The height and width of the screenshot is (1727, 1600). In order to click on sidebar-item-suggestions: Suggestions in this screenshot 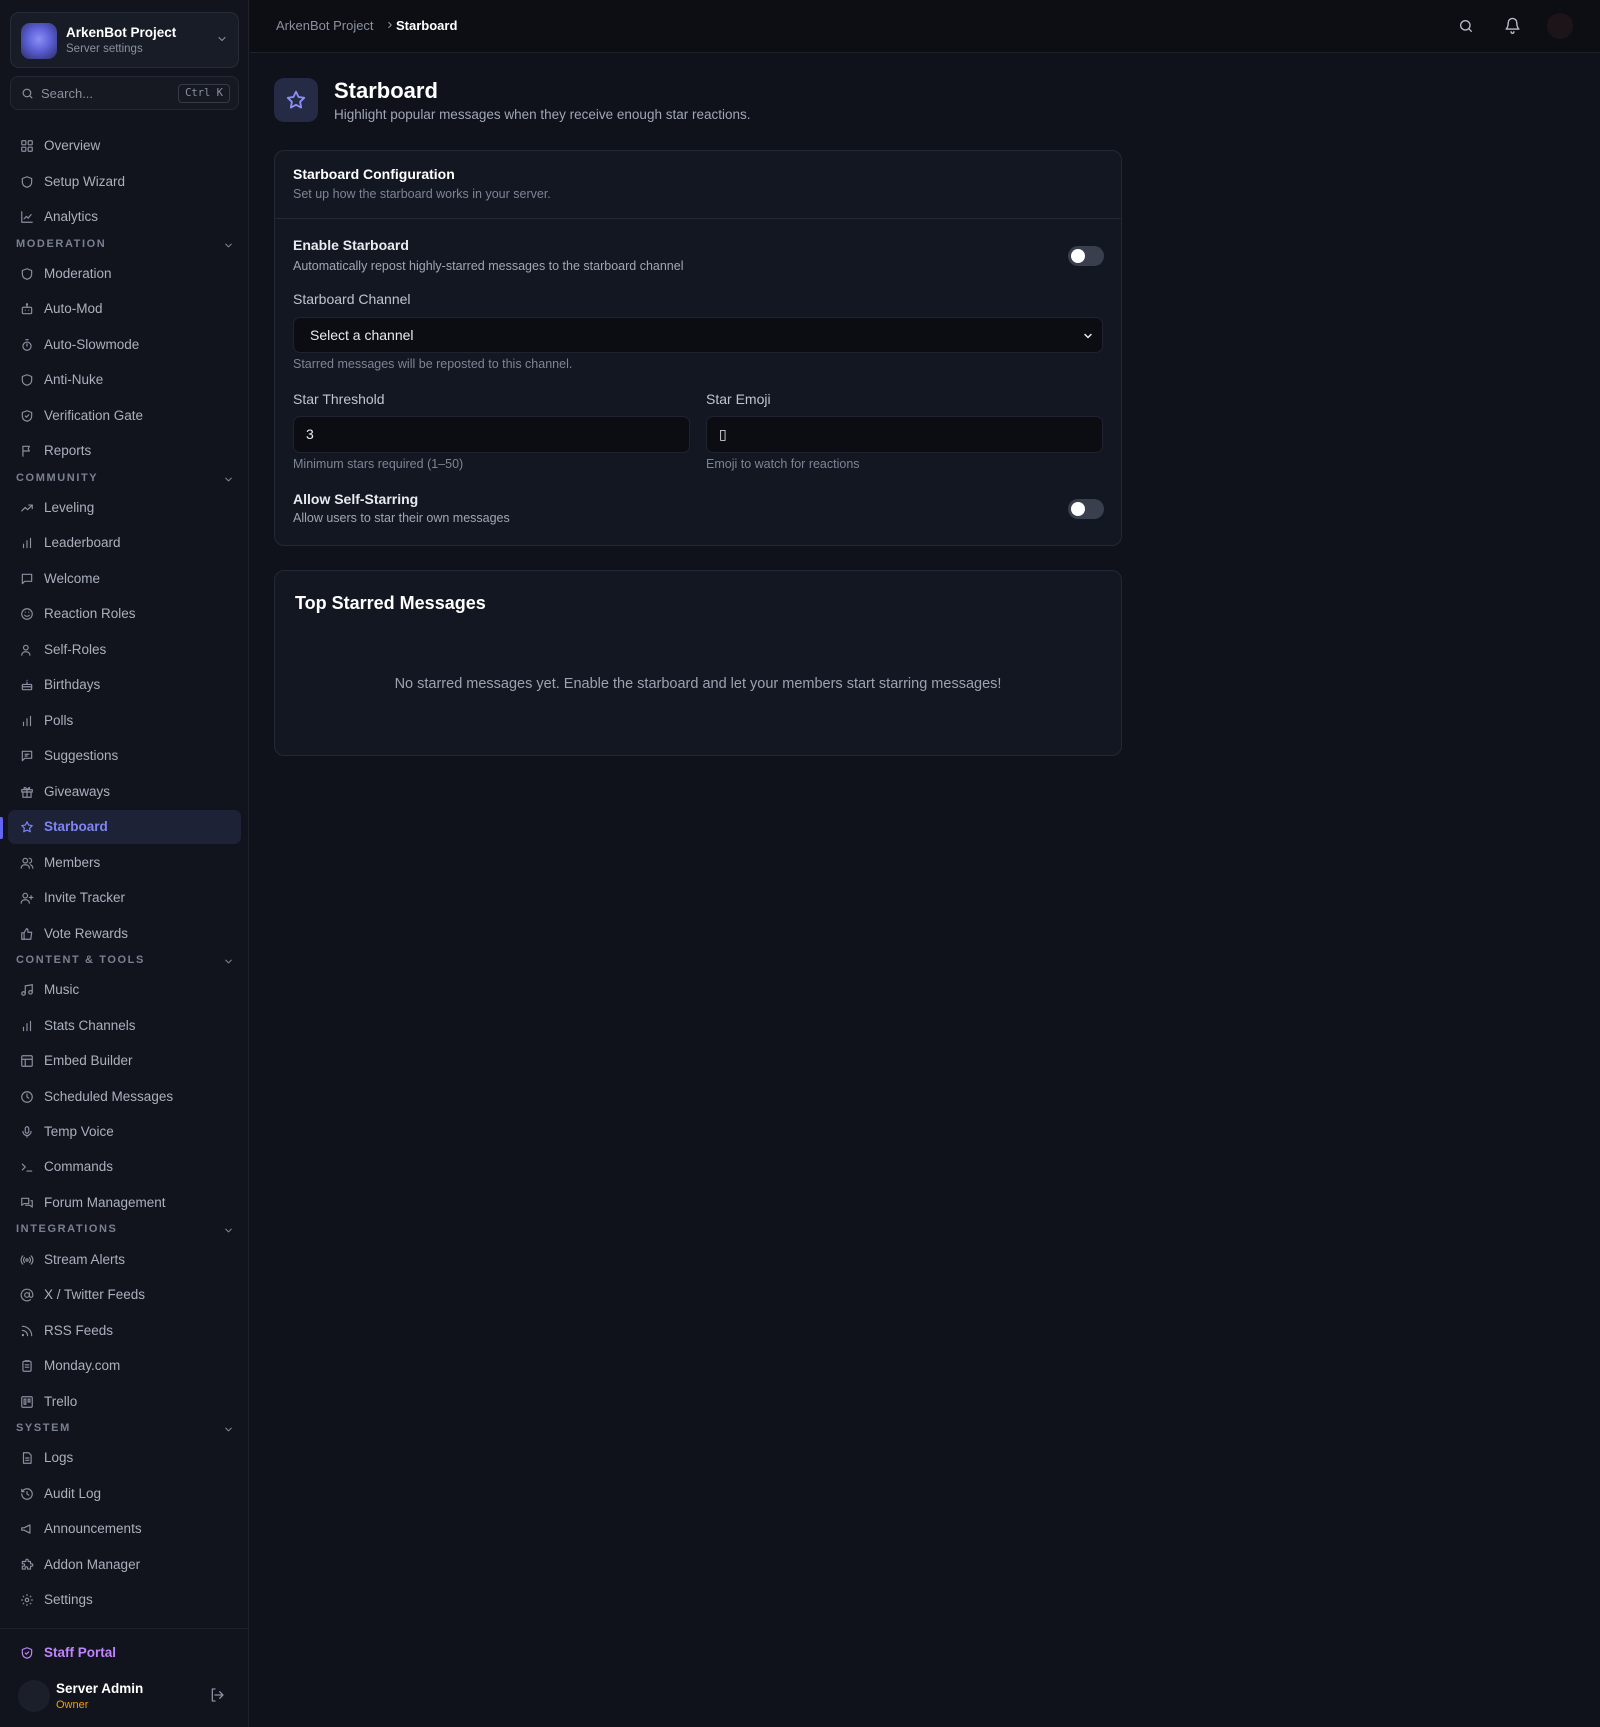, I will do `click(124, 756)`.